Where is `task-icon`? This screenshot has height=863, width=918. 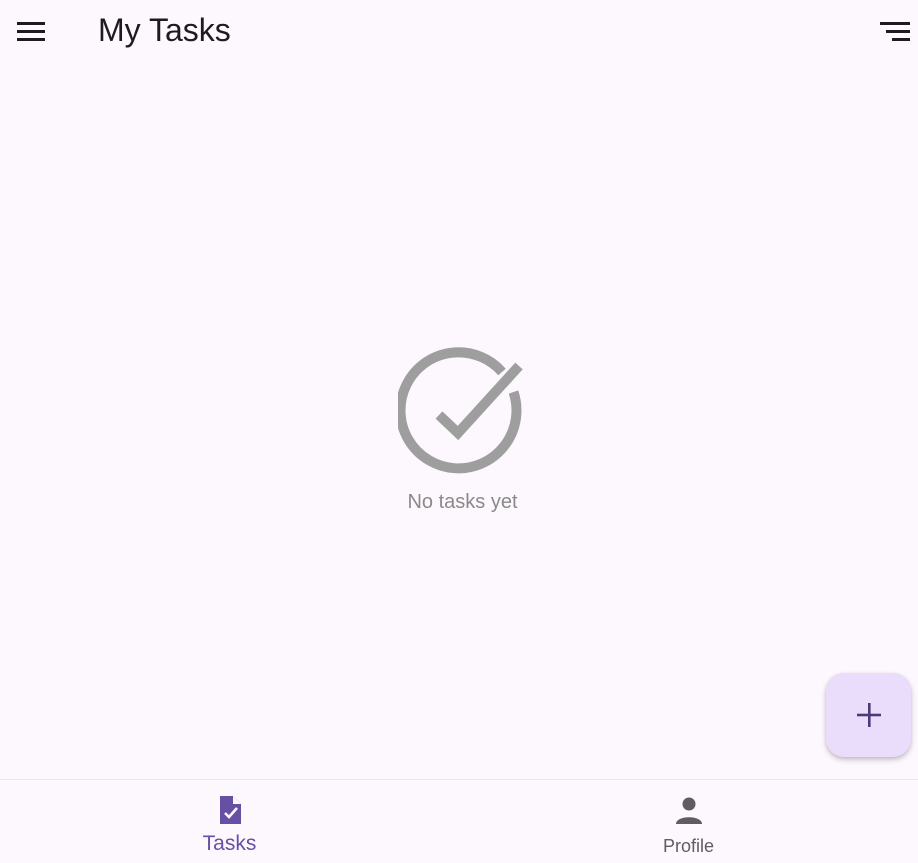
task-icon is located at coordinates (230, 810).